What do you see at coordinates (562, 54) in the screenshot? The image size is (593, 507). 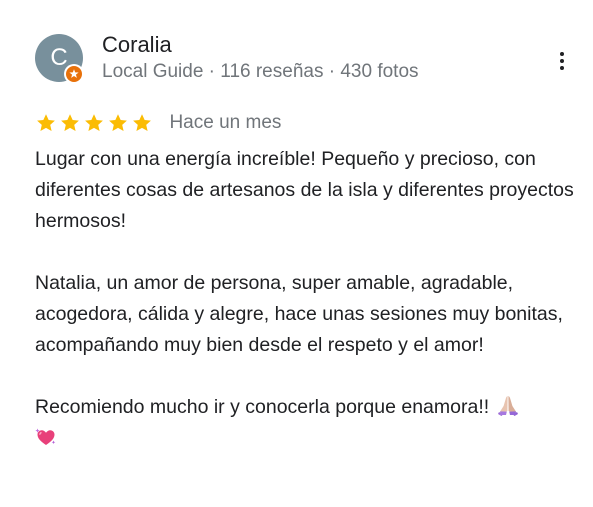 I see `more-vert-icon` at bounding box center [562, 54].